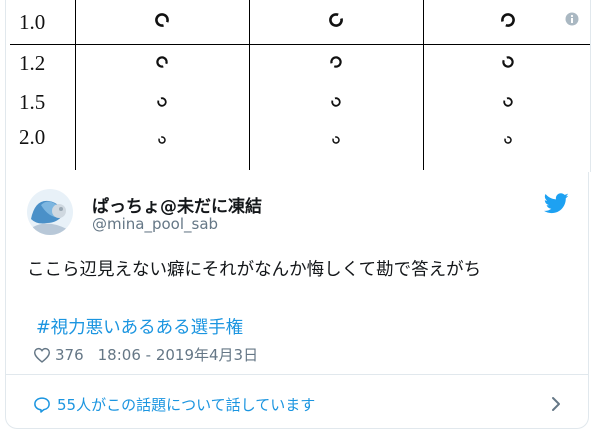  I want to click on display-name: ぱっちょ@未だに凍結, so click(177, 204).